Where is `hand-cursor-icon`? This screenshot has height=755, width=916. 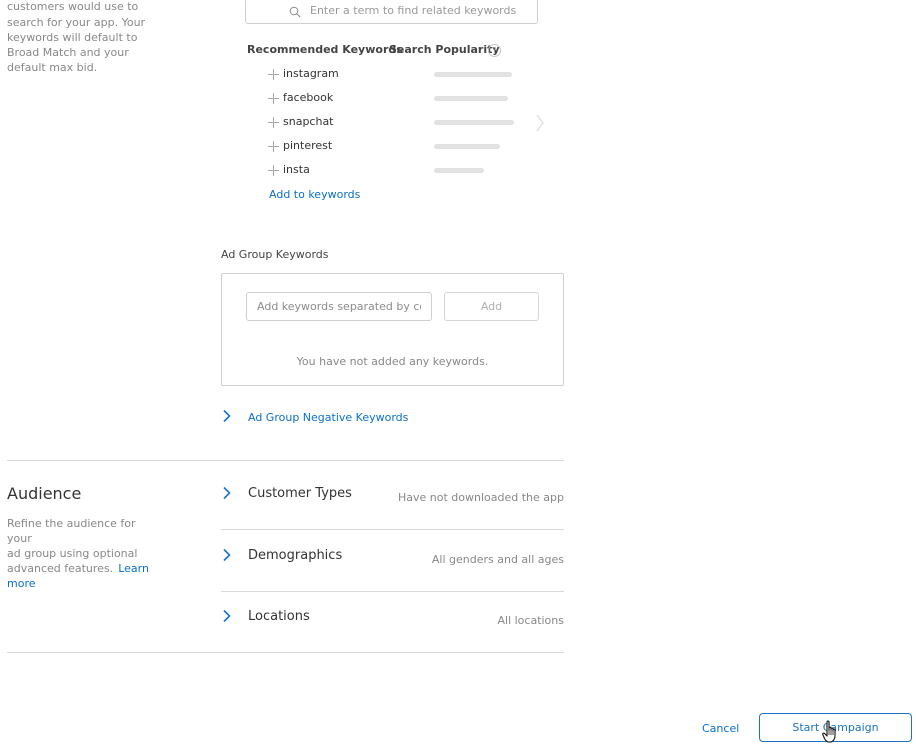 hand-cursor-icon is located at coordinates (829, 731).